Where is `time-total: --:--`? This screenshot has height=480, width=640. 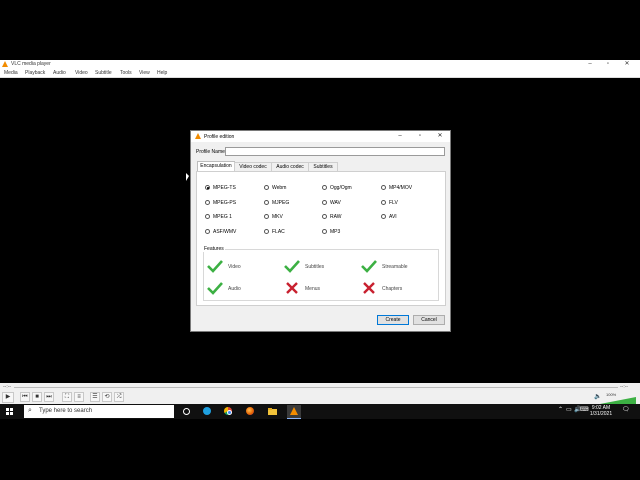 time-total: --:-- is located at coordinates (624, 387).